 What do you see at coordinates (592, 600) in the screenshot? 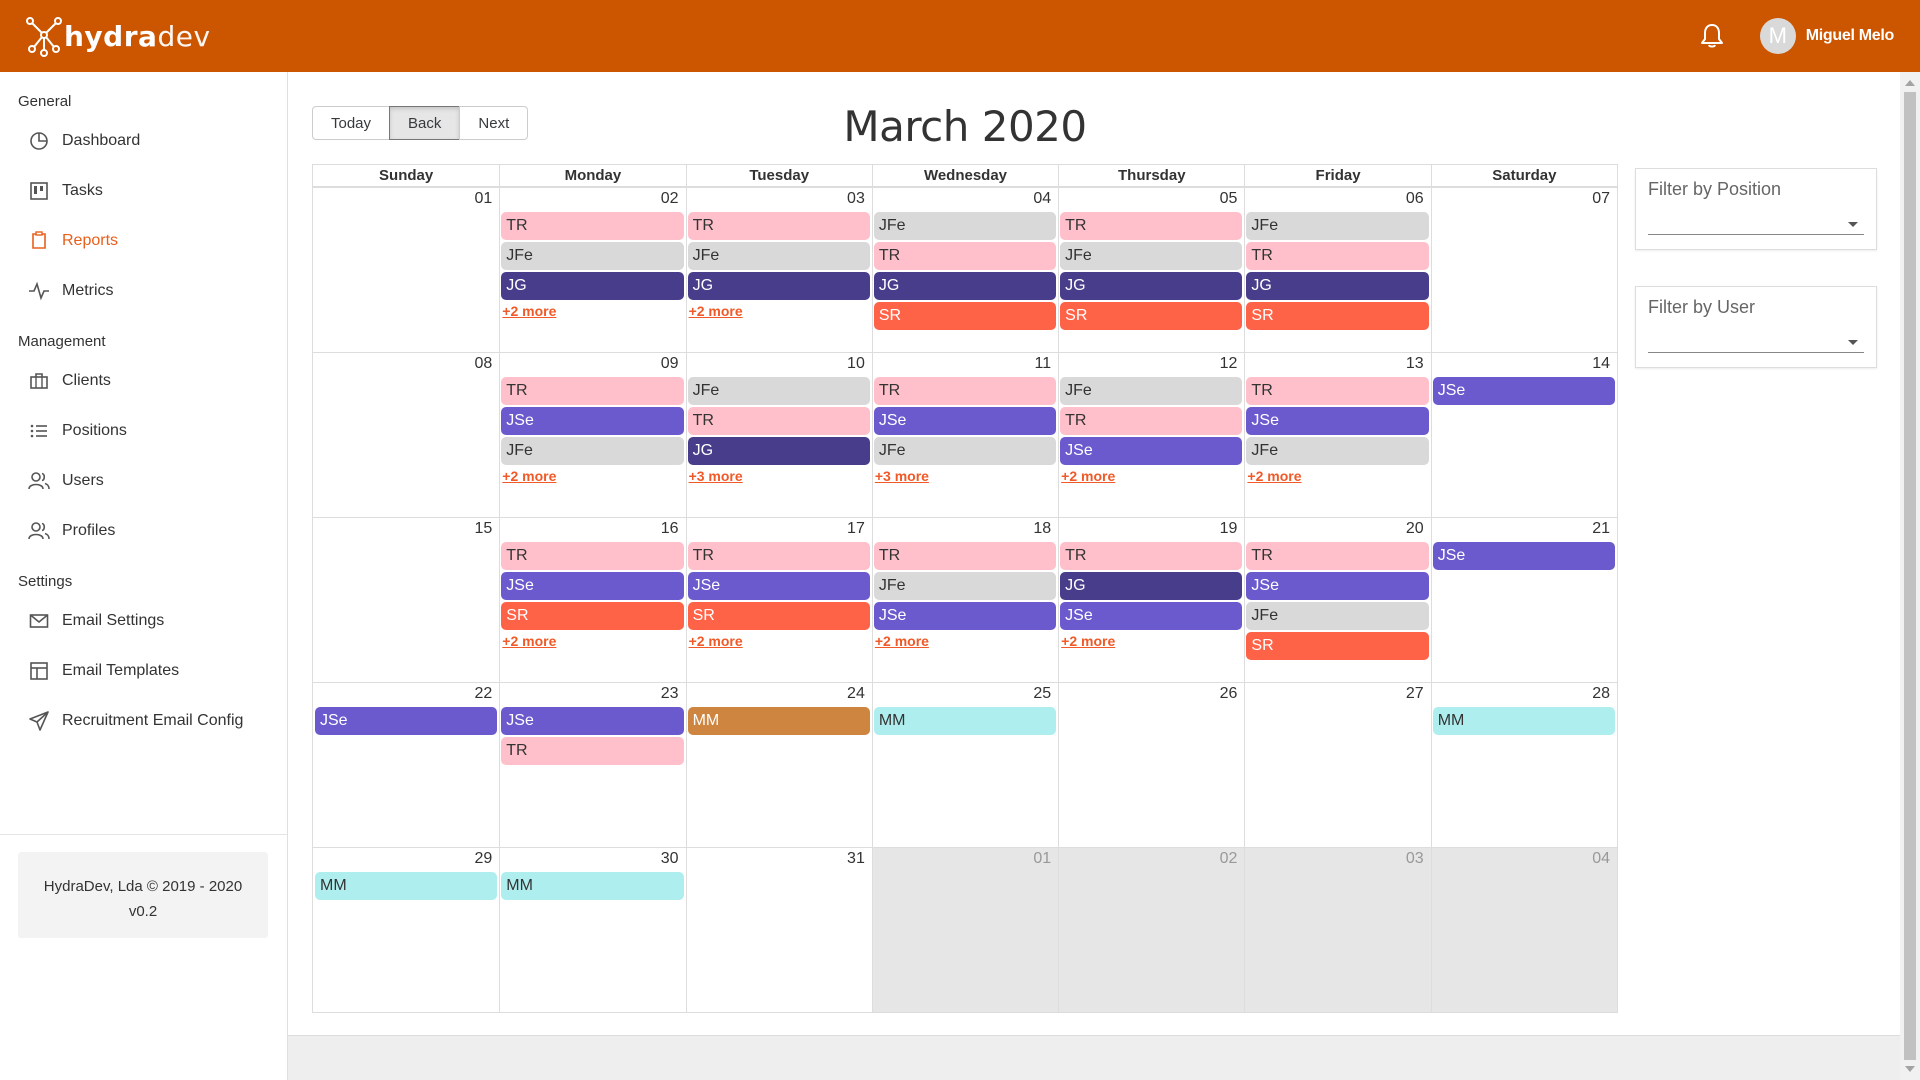
I see `day-cell: 16 TR JSe SR +2 more` at bounding box center [592, 600].